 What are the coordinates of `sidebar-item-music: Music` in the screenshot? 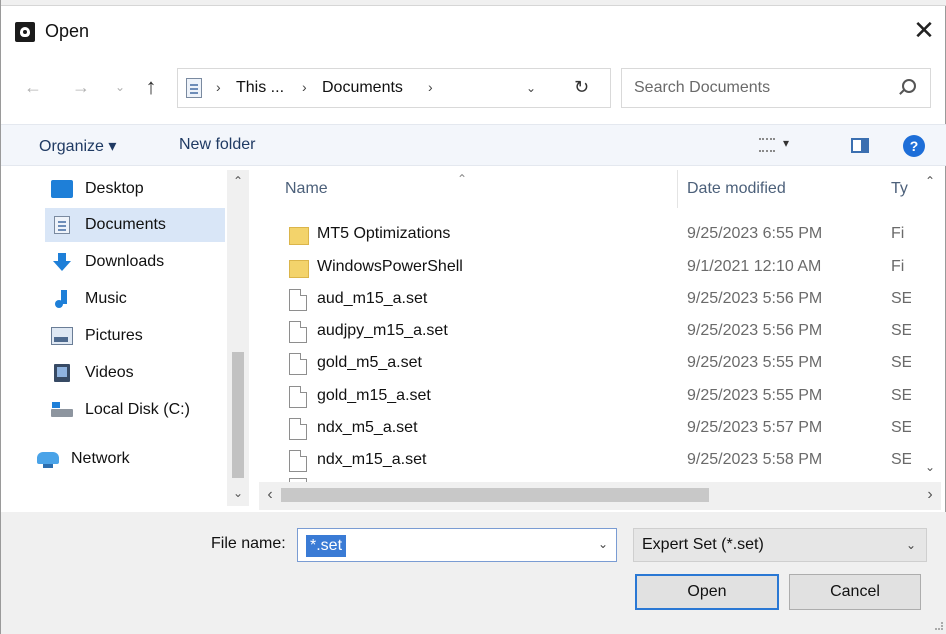 It's located at (135, 299).